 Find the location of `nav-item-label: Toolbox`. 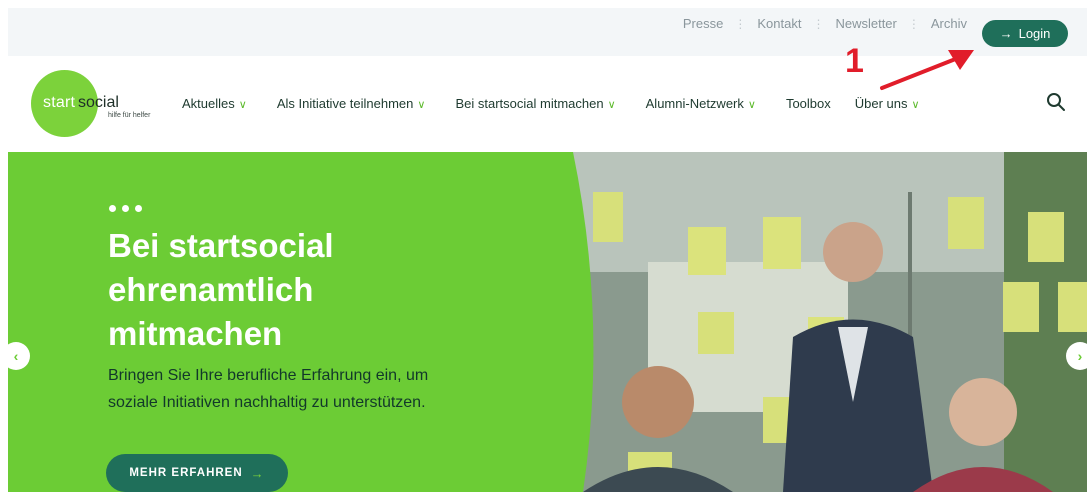

nav-item-label: Toolbox is located at coordinates (808, 103).